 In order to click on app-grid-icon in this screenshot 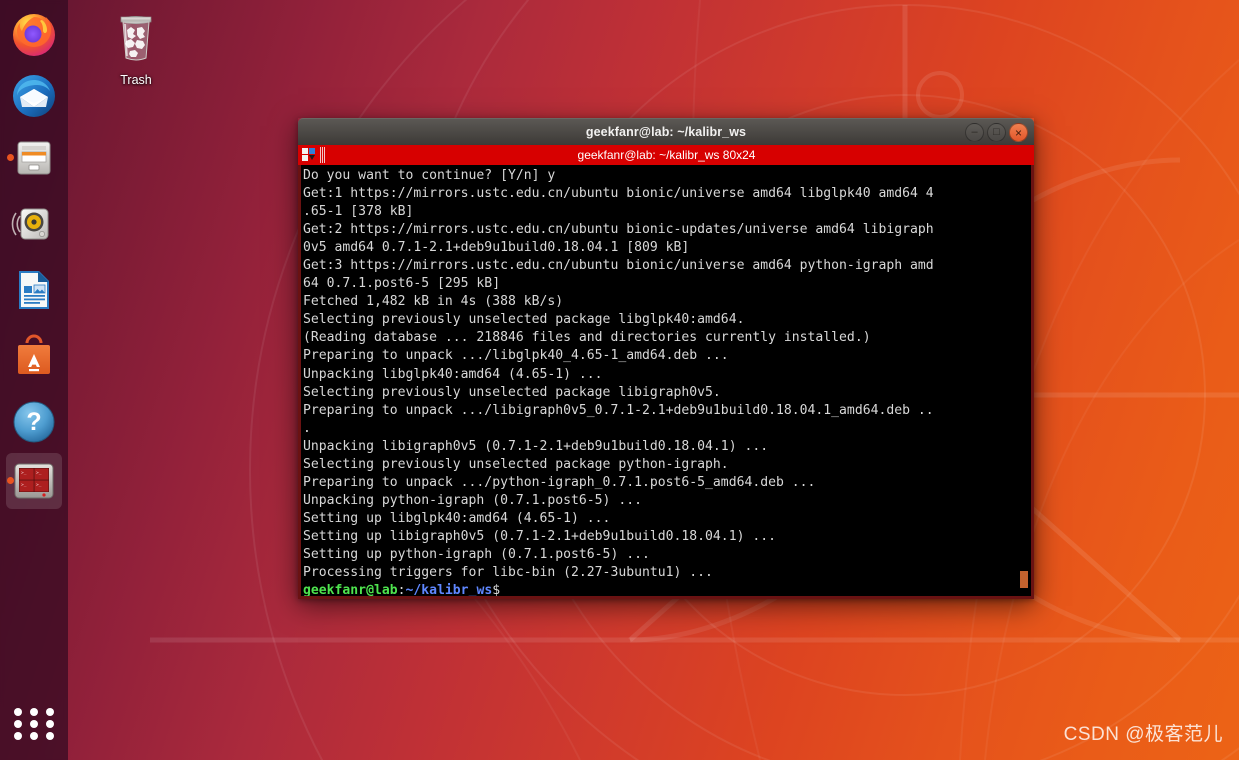, I will do `click(34, 724)`.